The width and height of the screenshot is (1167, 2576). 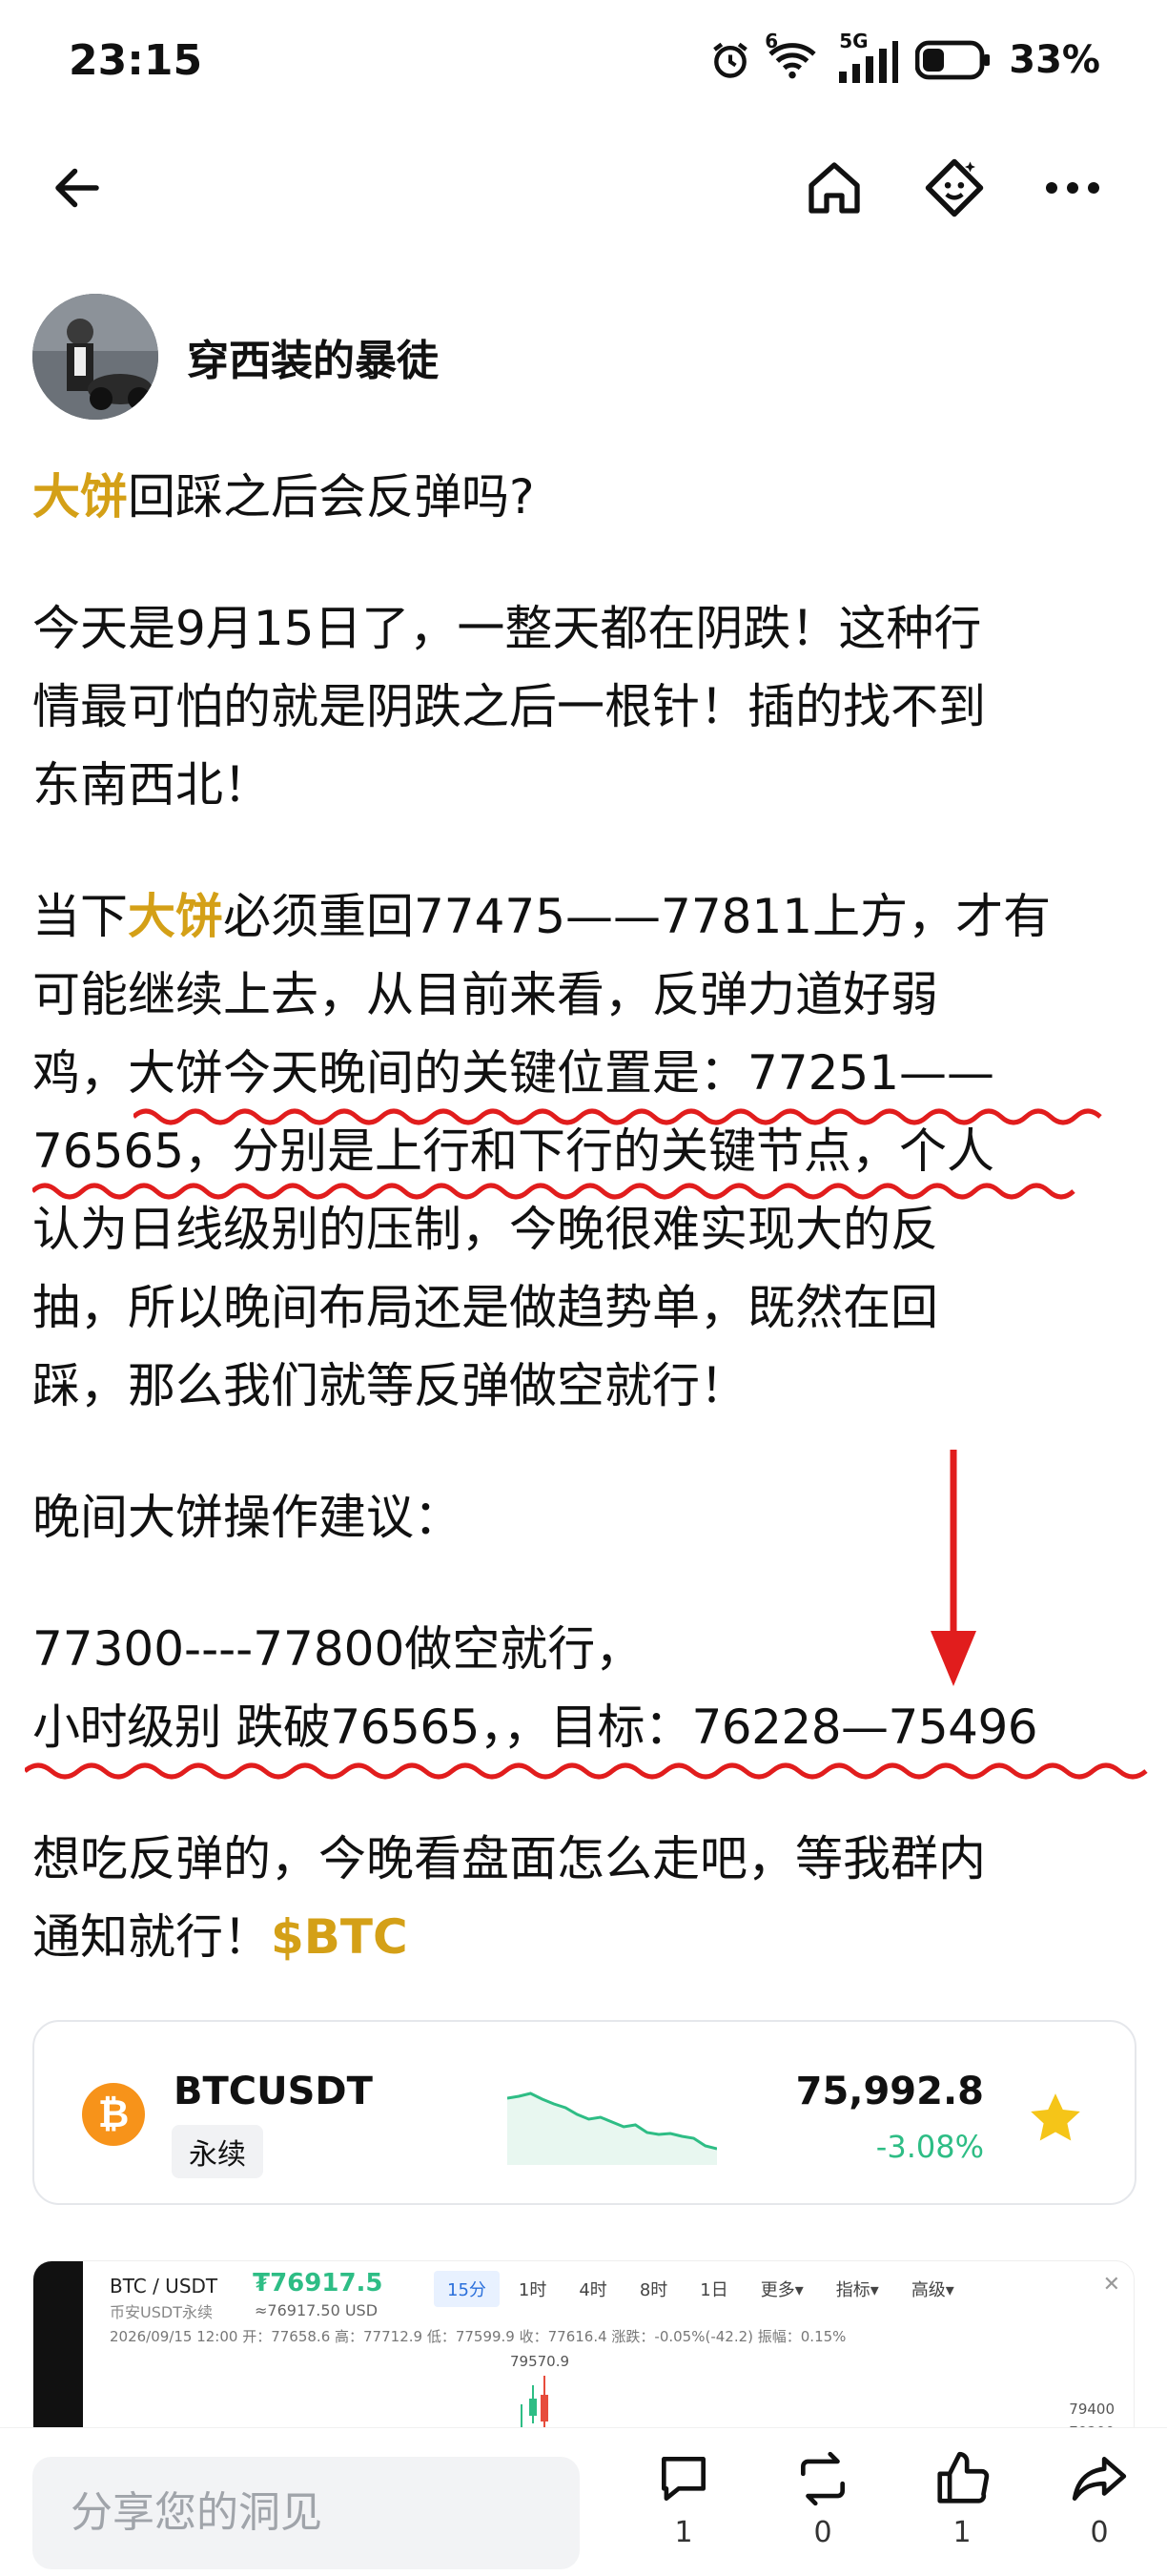 I want to click on sparkline-area, so click(x=612, y=2129).